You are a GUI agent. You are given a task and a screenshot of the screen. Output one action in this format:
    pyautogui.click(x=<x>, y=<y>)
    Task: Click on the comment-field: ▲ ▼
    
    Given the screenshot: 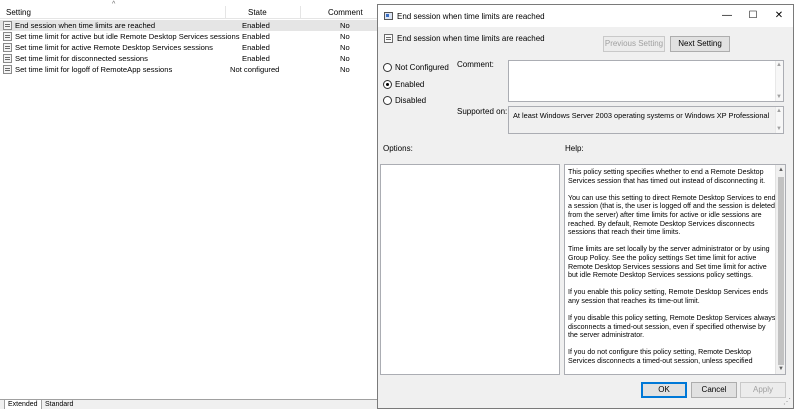 What is the action you would take?
    pyautogui.click(x=646, y=81)
    